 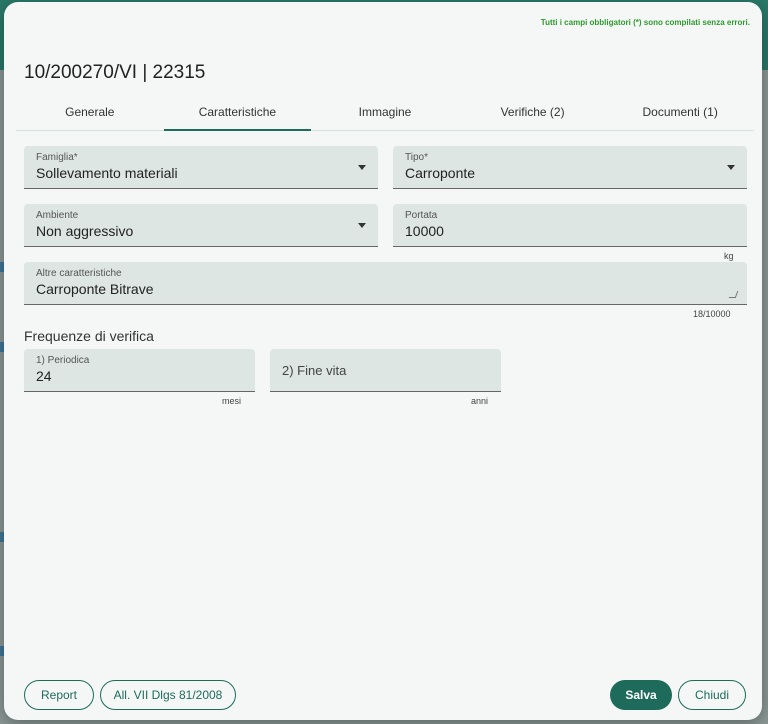 I want to click on close-button: Chiudi, so click(x=712, y=695).